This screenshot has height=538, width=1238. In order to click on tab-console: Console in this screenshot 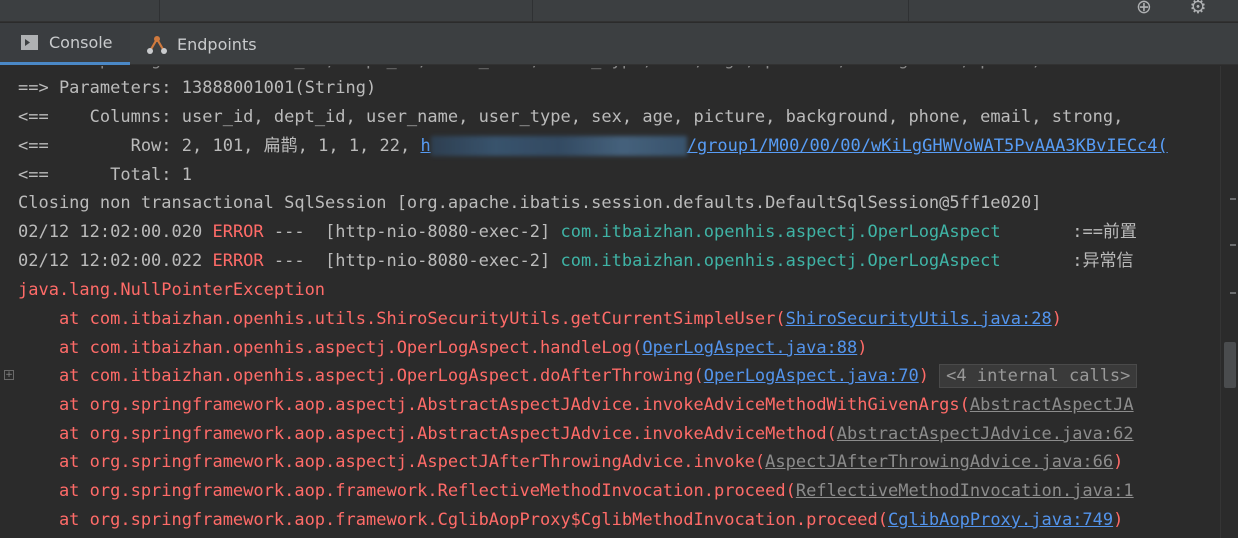, I will do `click(65, 44)`.